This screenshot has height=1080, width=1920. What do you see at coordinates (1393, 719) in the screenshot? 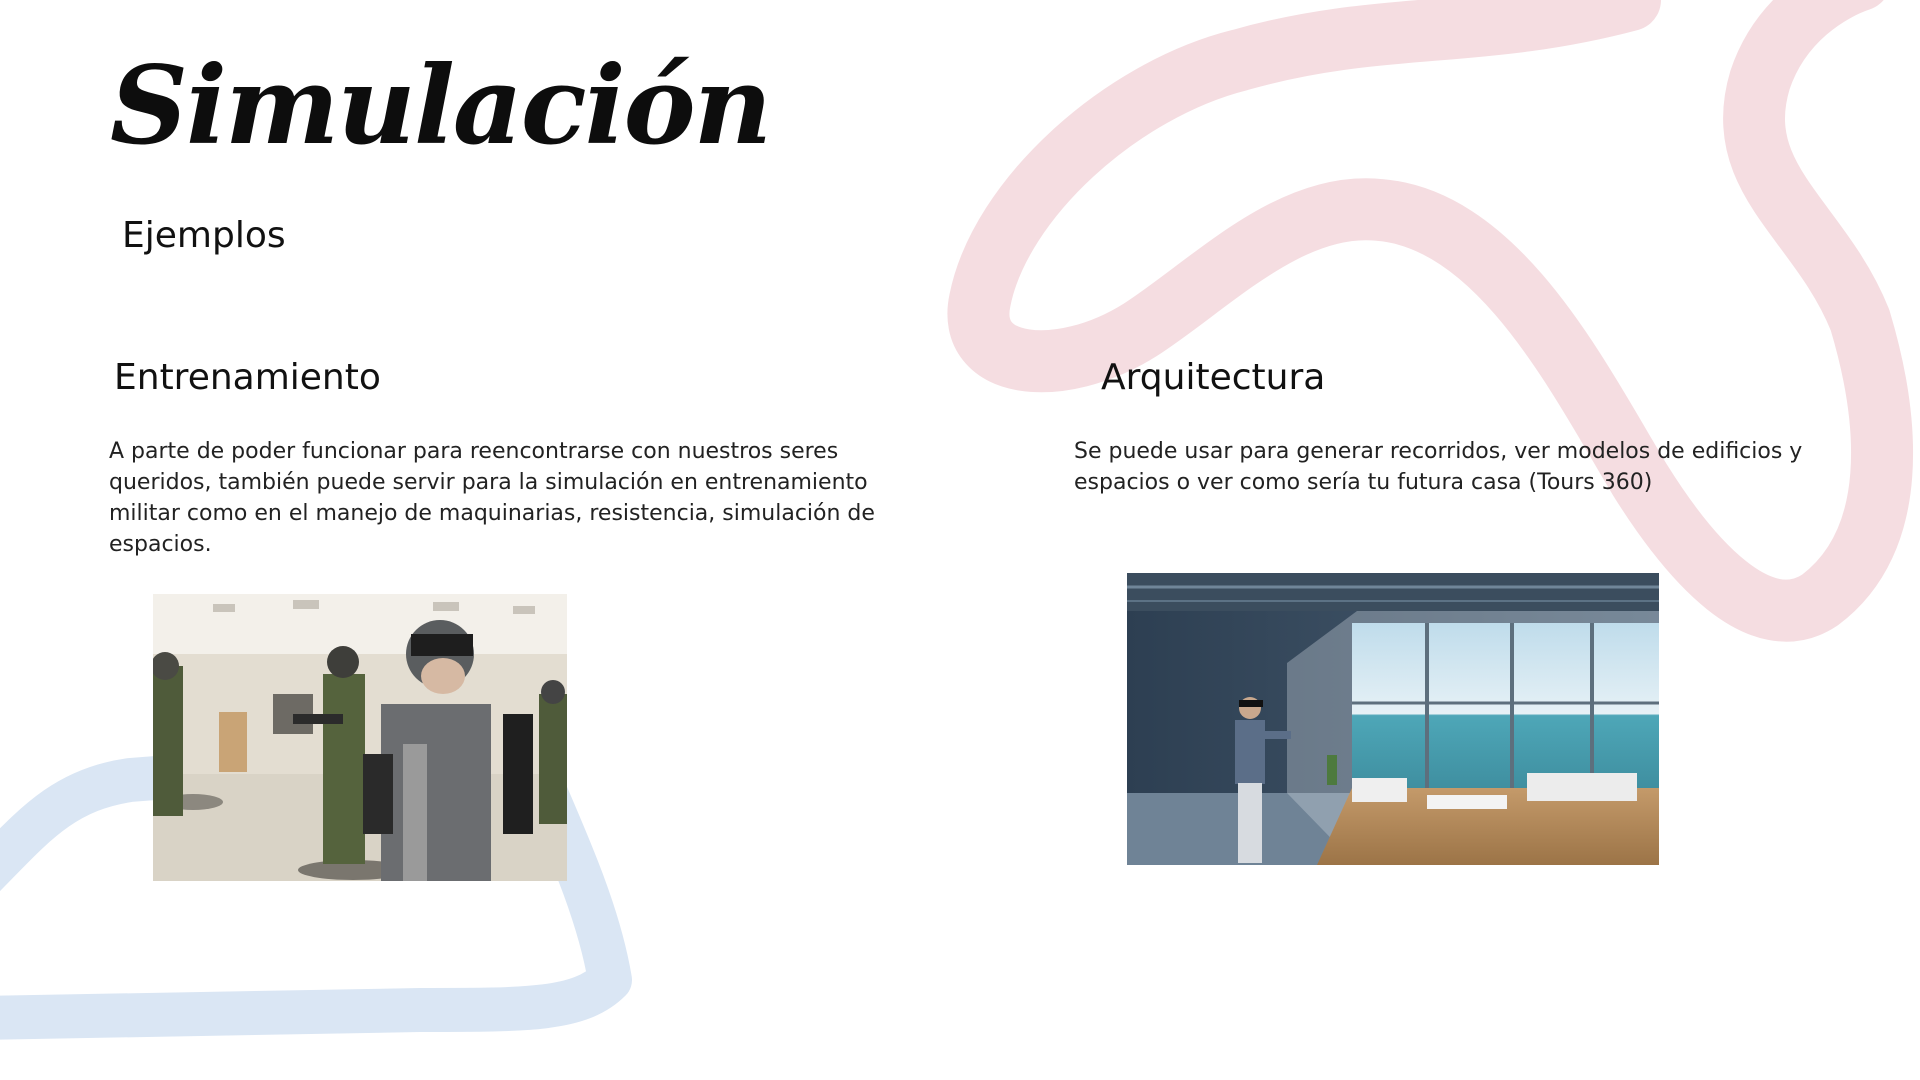
I see `vr-architecture-photo` at bounding box center [1393, 719].